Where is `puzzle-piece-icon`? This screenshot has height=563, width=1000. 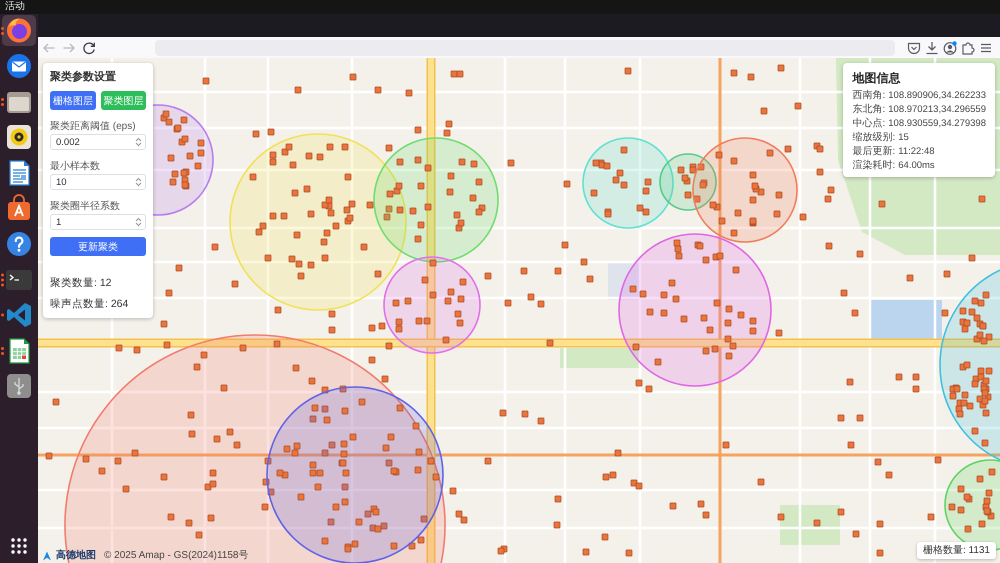 puzzle-piece-icon is located at coordinates (968, 47).